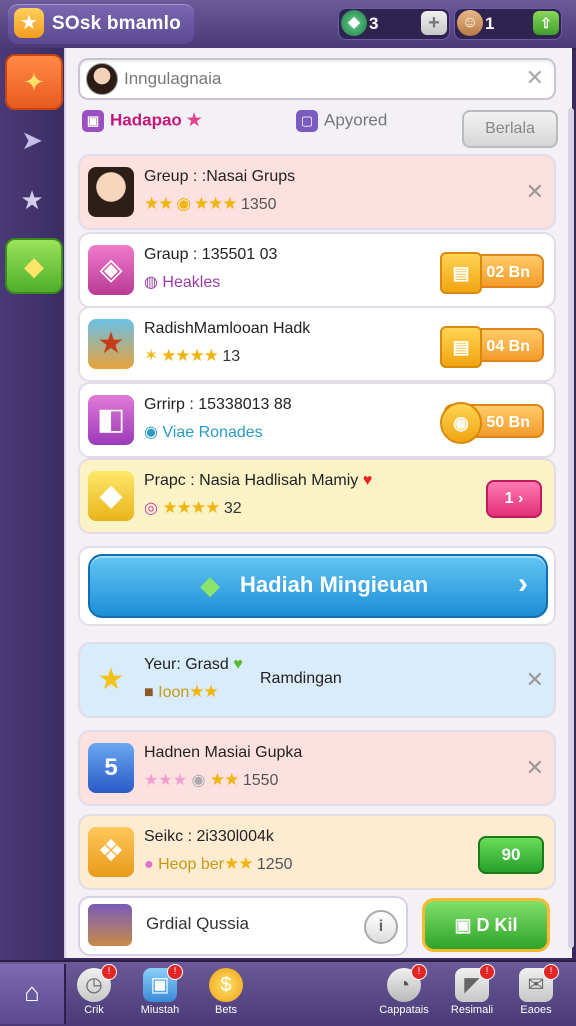  I want to click on big-button-container: ◆ Hadiah Mingieuan ›, so click(317, 586).